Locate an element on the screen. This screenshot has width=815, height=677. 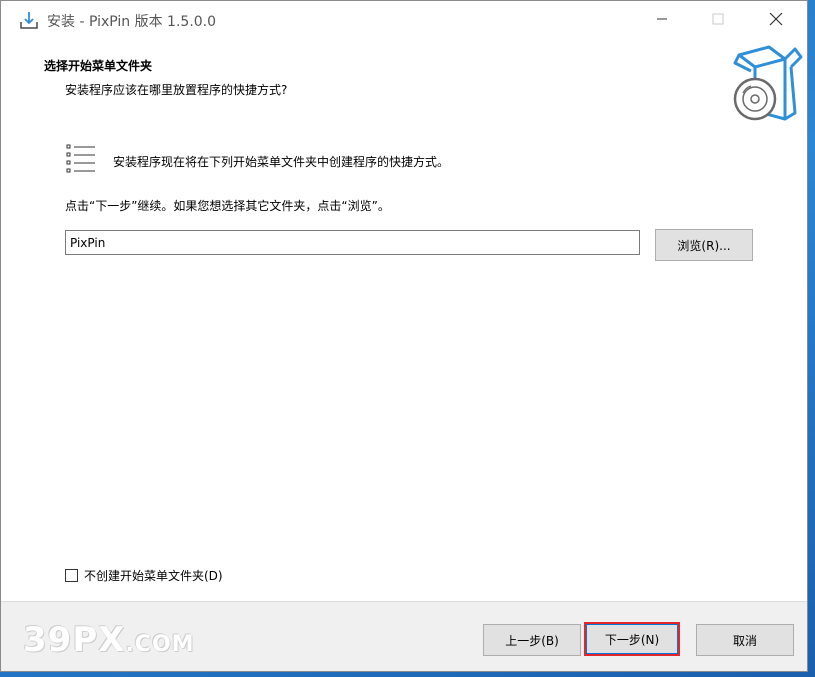
wizard-header: 选择开始菜单文件夹 安装程序应该在哪里放置程序的快捷方式? is located at coordinates (404, 84).